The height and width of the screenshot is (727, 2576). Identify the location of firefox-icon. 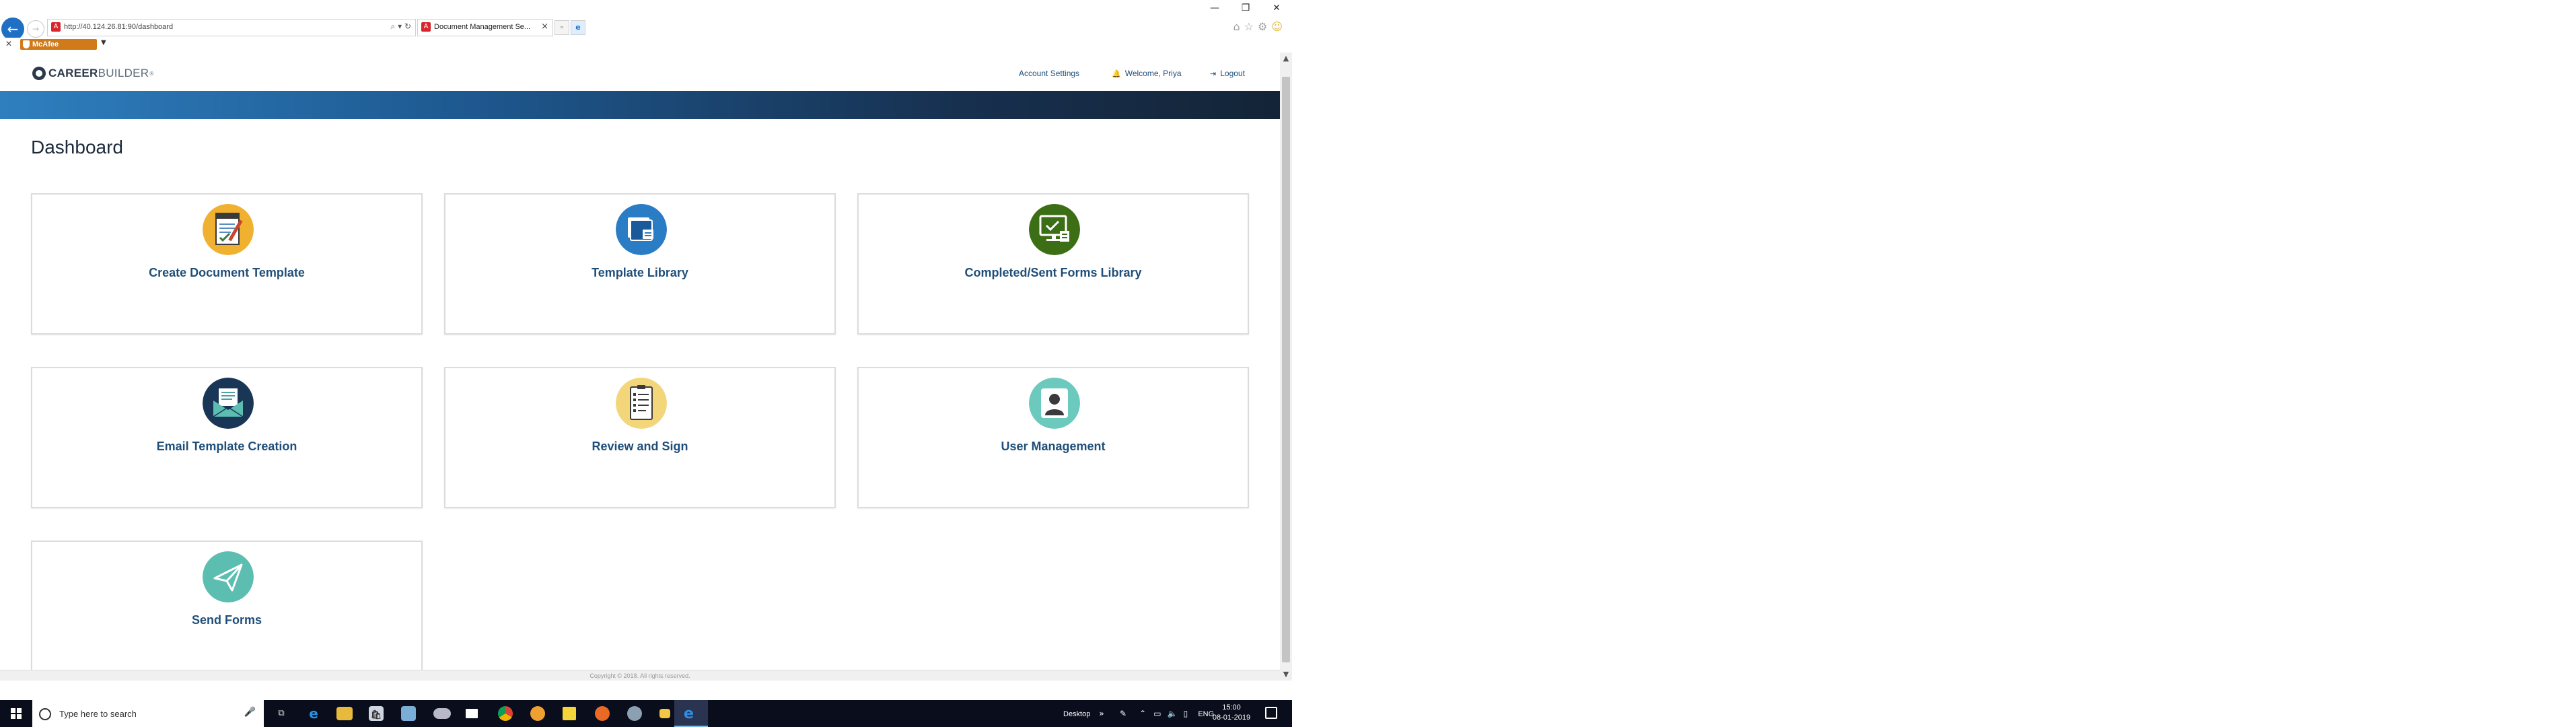
(602, 713).